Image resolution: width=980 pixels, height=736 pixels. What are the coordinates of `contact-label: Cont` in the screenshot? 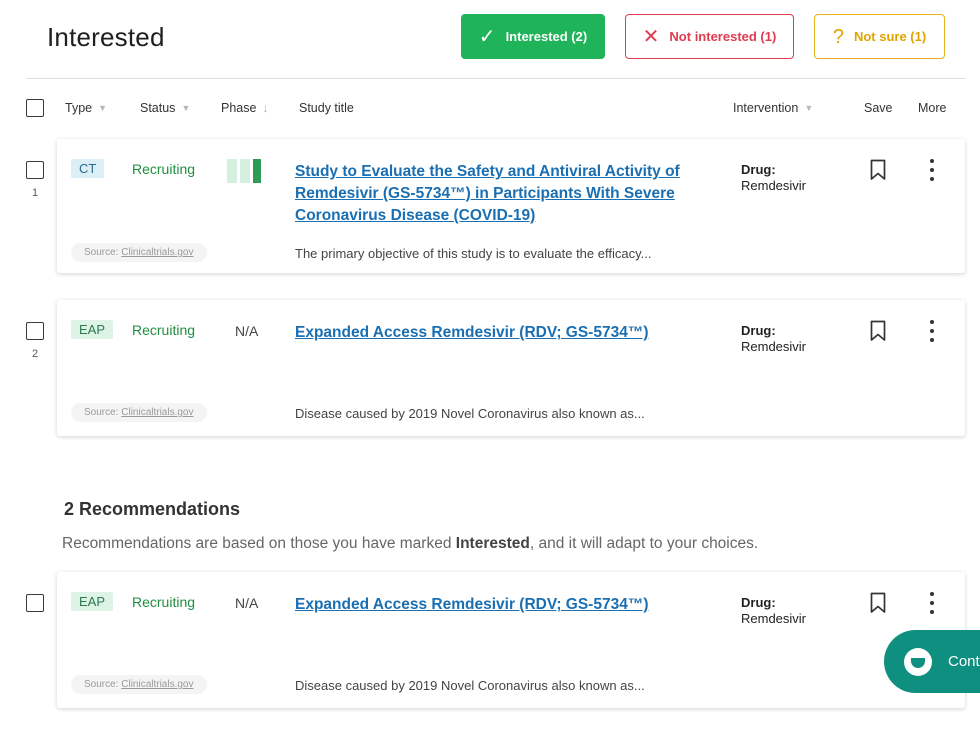 It's located at (964, 661).